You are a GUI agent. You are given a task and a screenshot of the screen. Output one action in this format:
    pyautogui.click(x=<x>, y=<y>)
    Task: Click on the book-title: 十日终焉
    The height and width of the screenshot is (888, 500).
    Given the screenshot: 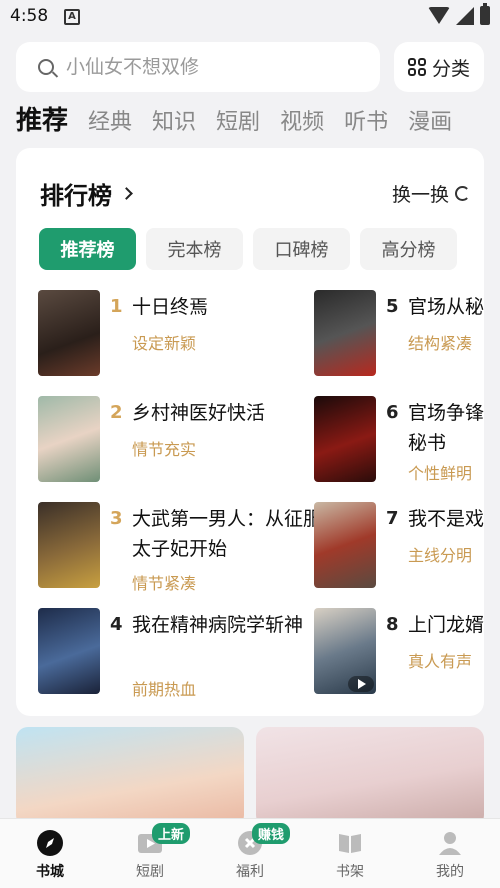 What is the action you would take?
    pyautogui.click(x=170, y=307)
    